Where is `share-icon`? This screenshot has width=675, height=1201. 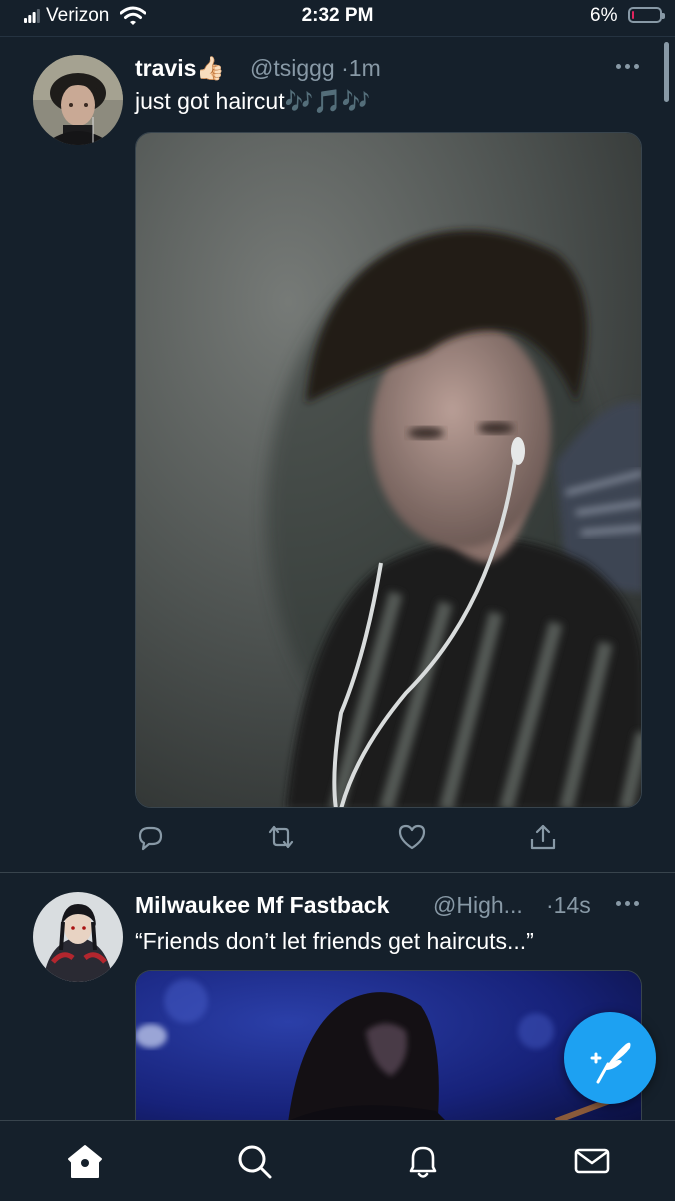
share-icon is located at coordinates (543, 837).